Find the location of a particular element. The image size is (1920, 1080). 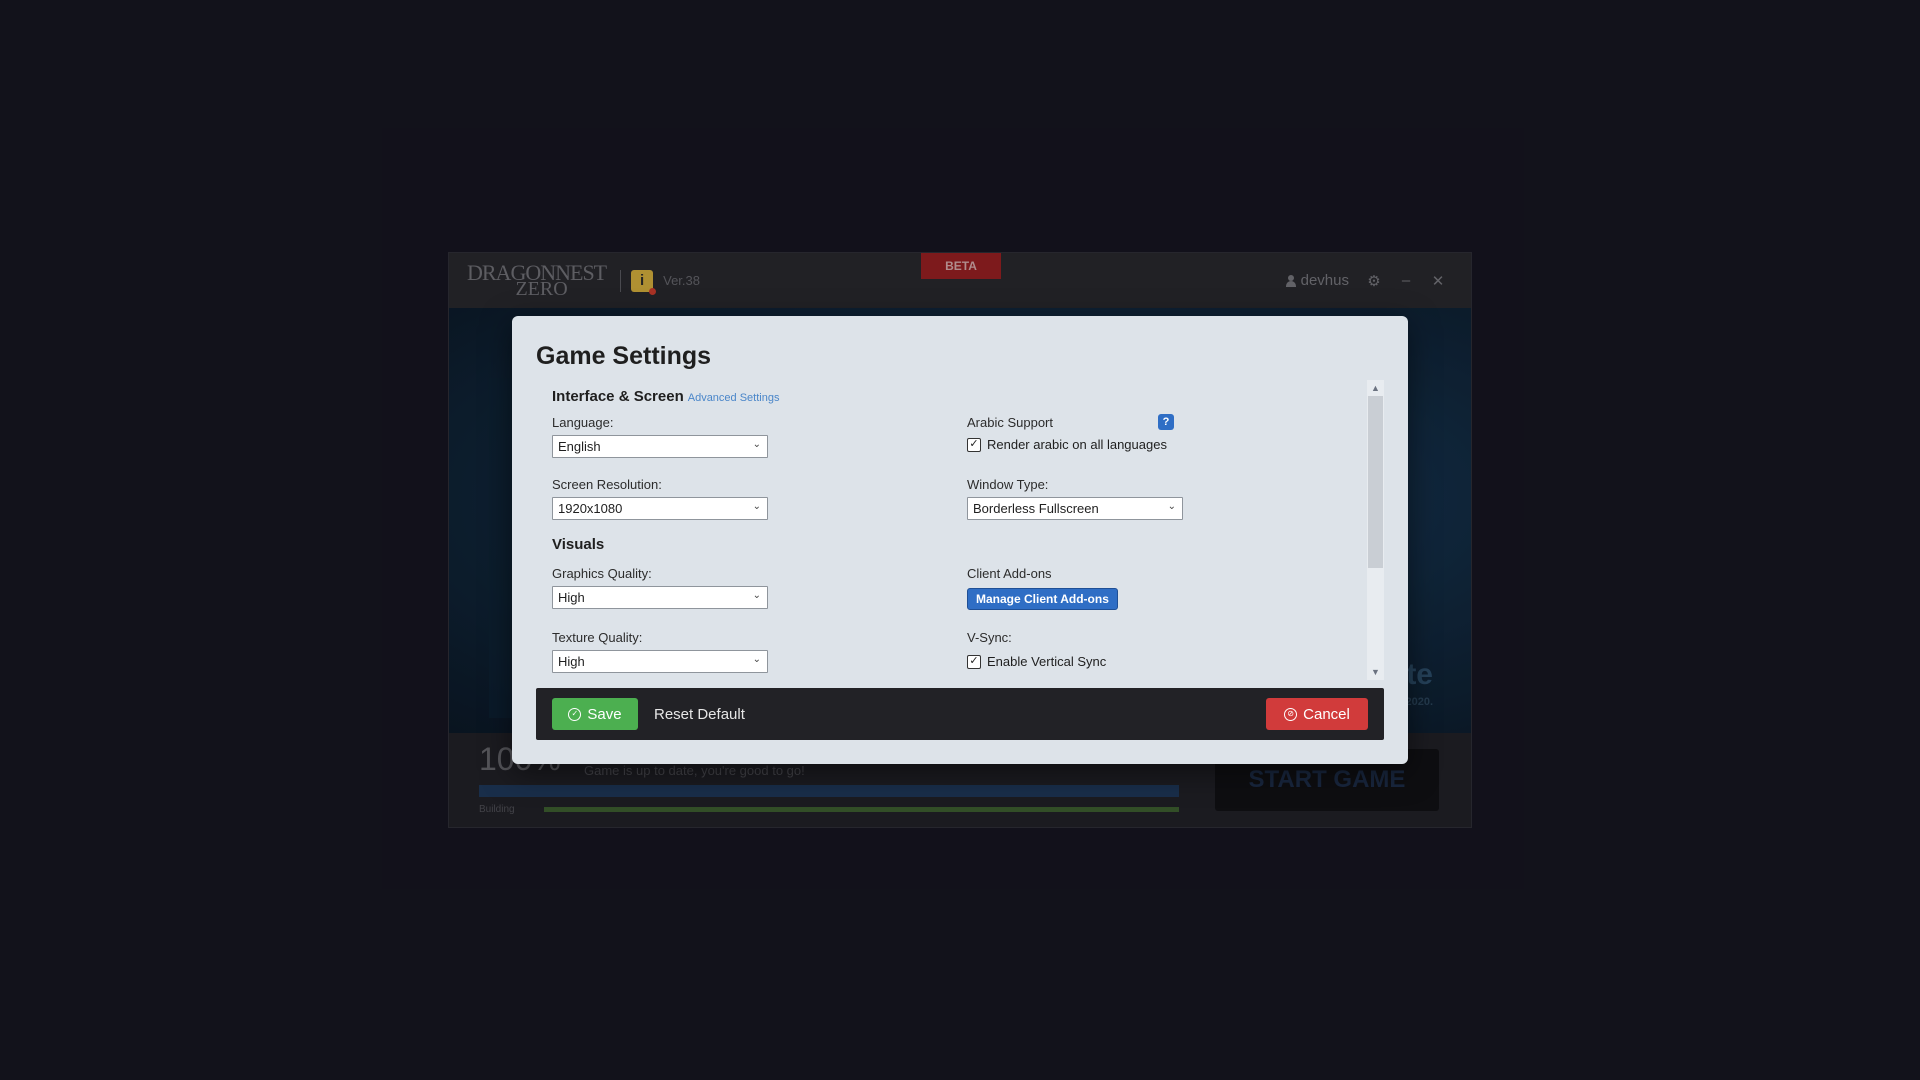

scroll-down-icon: ▼ is located at coordinates (1375, 672).